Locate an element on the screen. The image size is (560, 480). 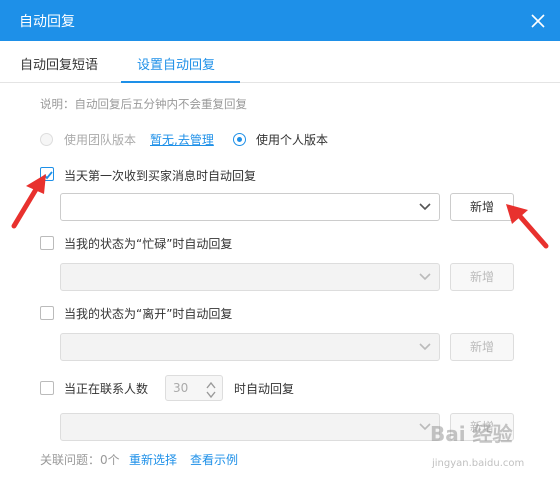
rule1-reply-select is located at coordinates (250, 207).